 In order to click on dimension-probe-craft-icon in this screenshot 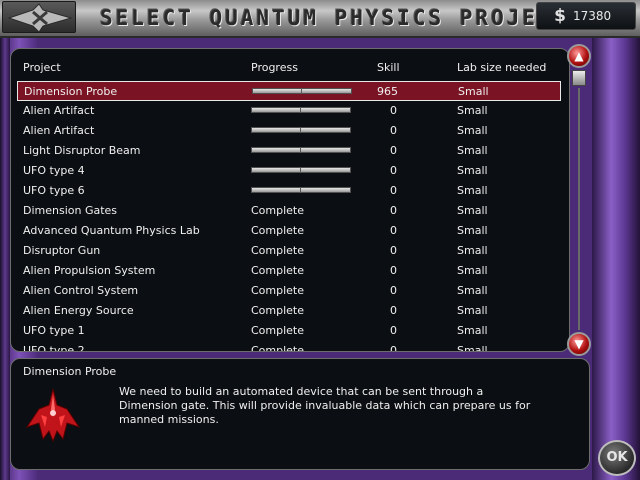, I will do `click(53, 417)`.